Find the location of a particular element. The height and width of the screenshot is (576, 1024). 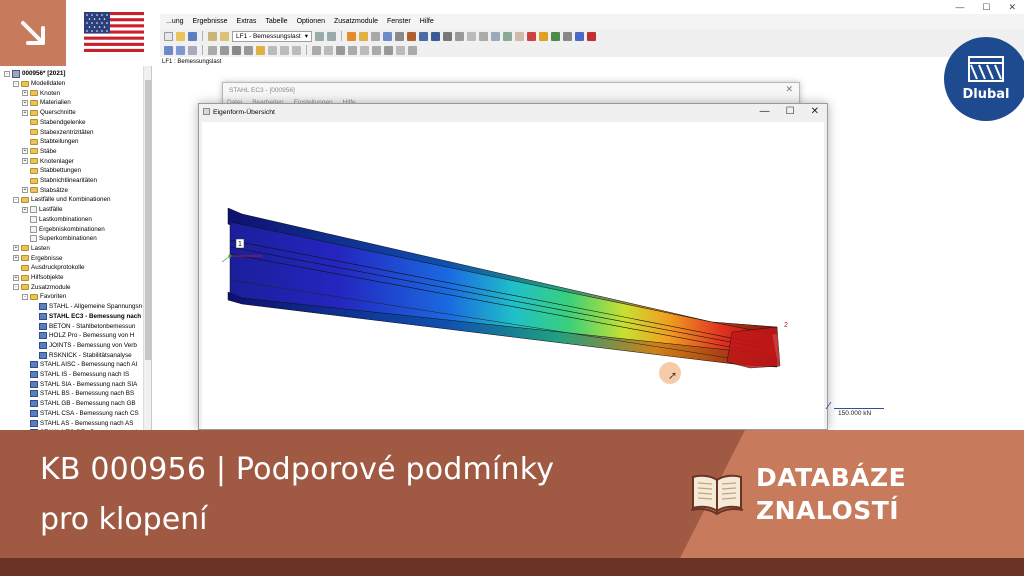

navigator-item: - Zusatzmodule is located at coordinates (42, 287).